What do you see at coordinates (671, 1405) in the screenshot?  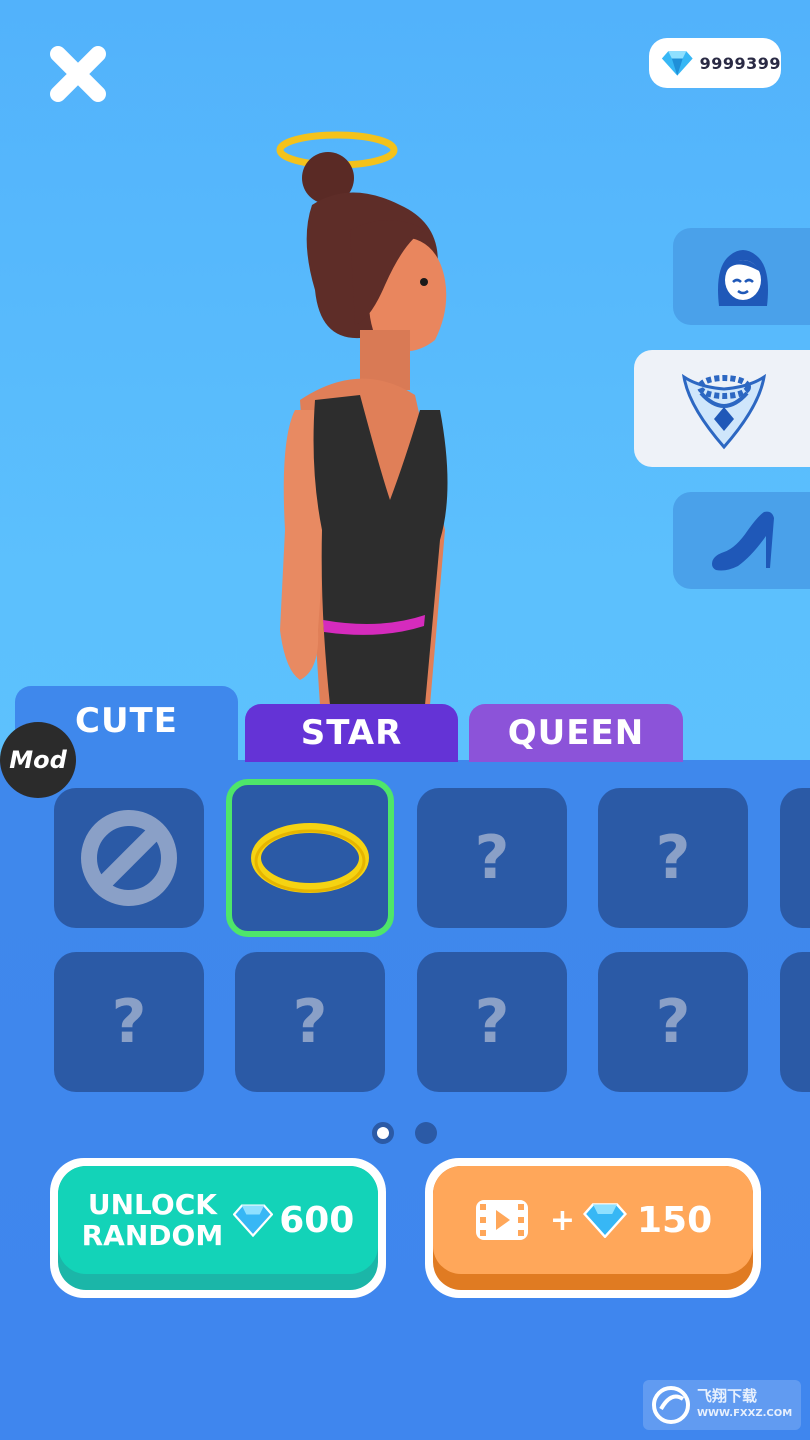 I see `watermark-logo-icon` at bounding box center [671, 1405].